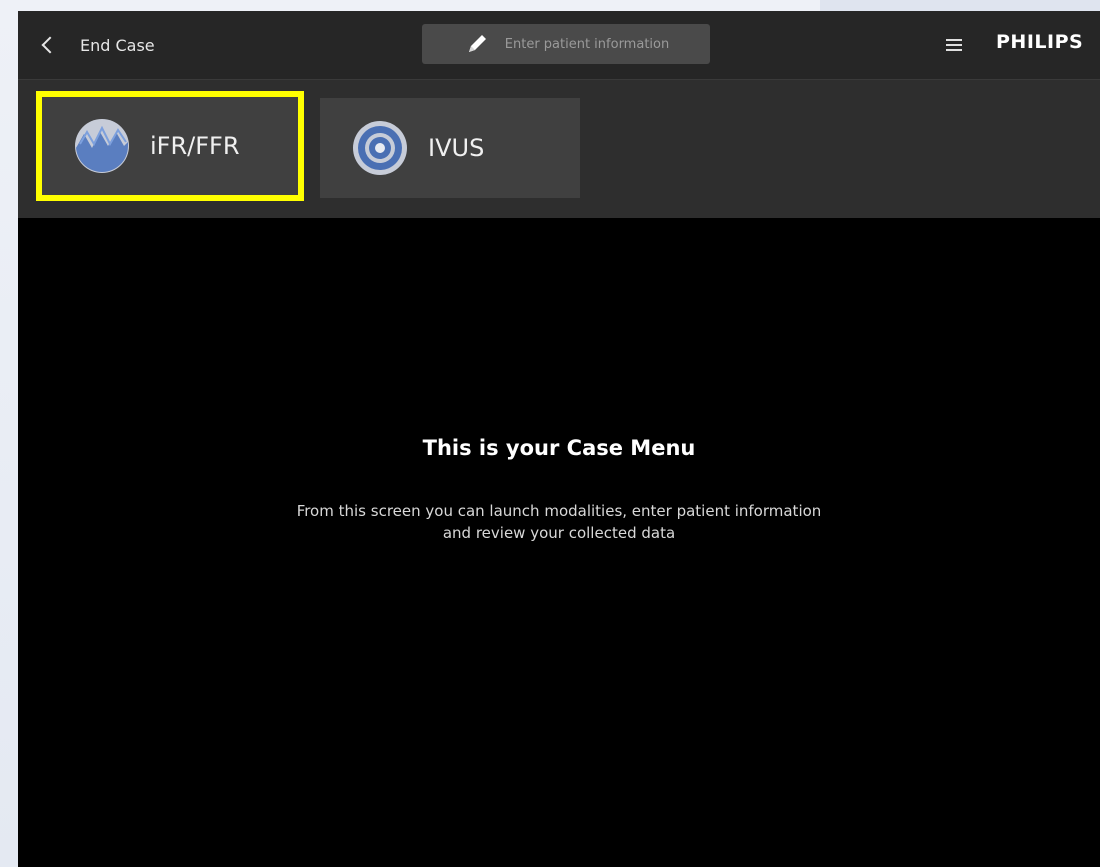  What do you see at coordinates (559, 448) in the screenshot?
I see `page-title: This is your Case Menu` at bounding box center [559, 448].